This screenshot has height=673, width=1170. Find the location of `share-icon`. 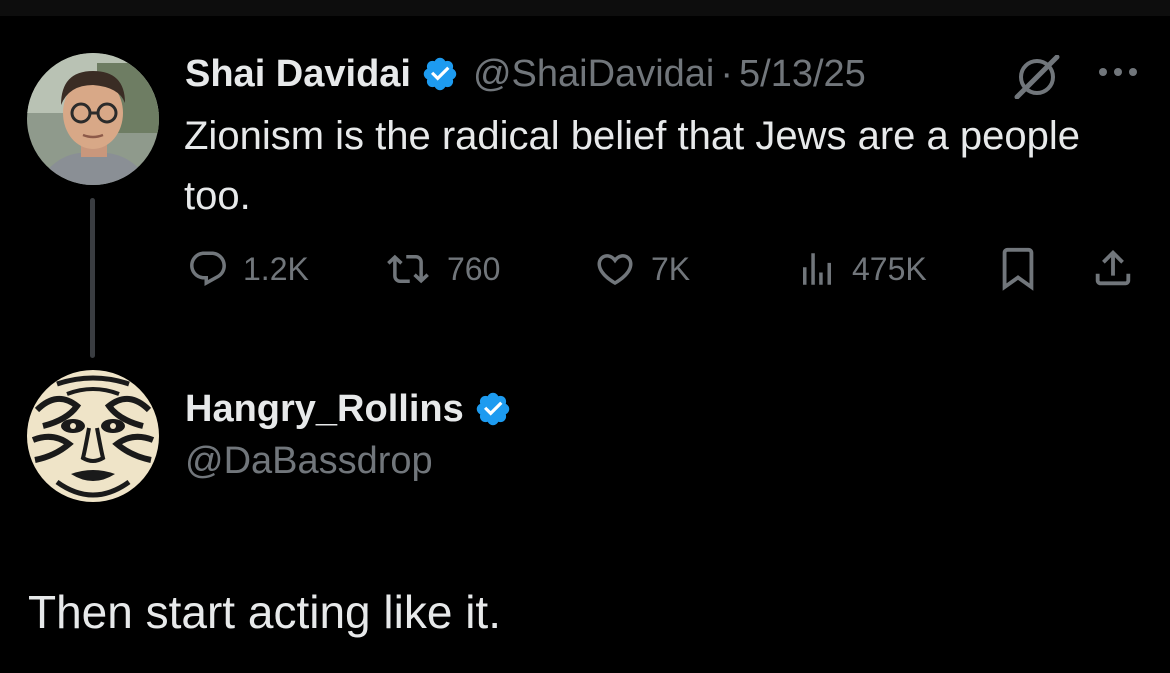

share-icon is located at coordinates (1113, 268).